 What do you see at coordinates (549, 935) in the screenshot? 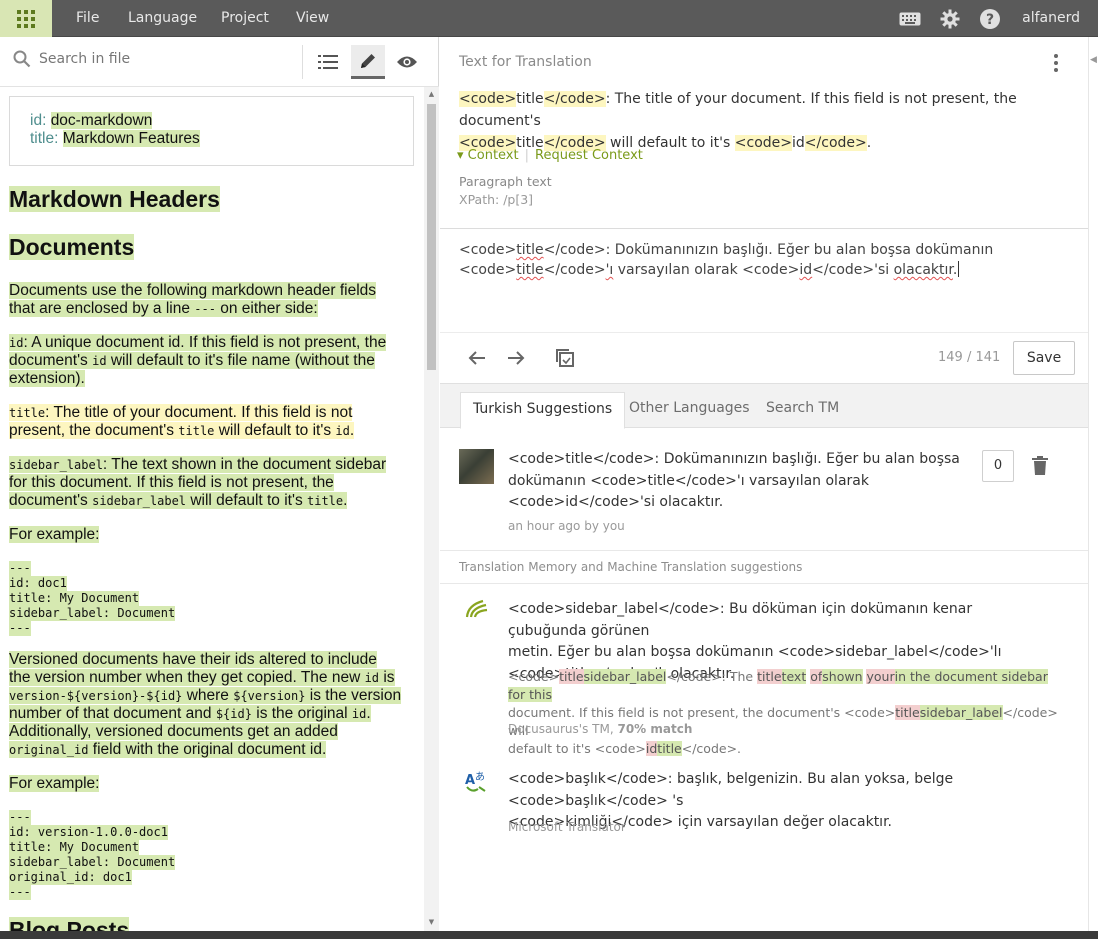
I see `taskbar-strip` at bounding box center [549, 935].